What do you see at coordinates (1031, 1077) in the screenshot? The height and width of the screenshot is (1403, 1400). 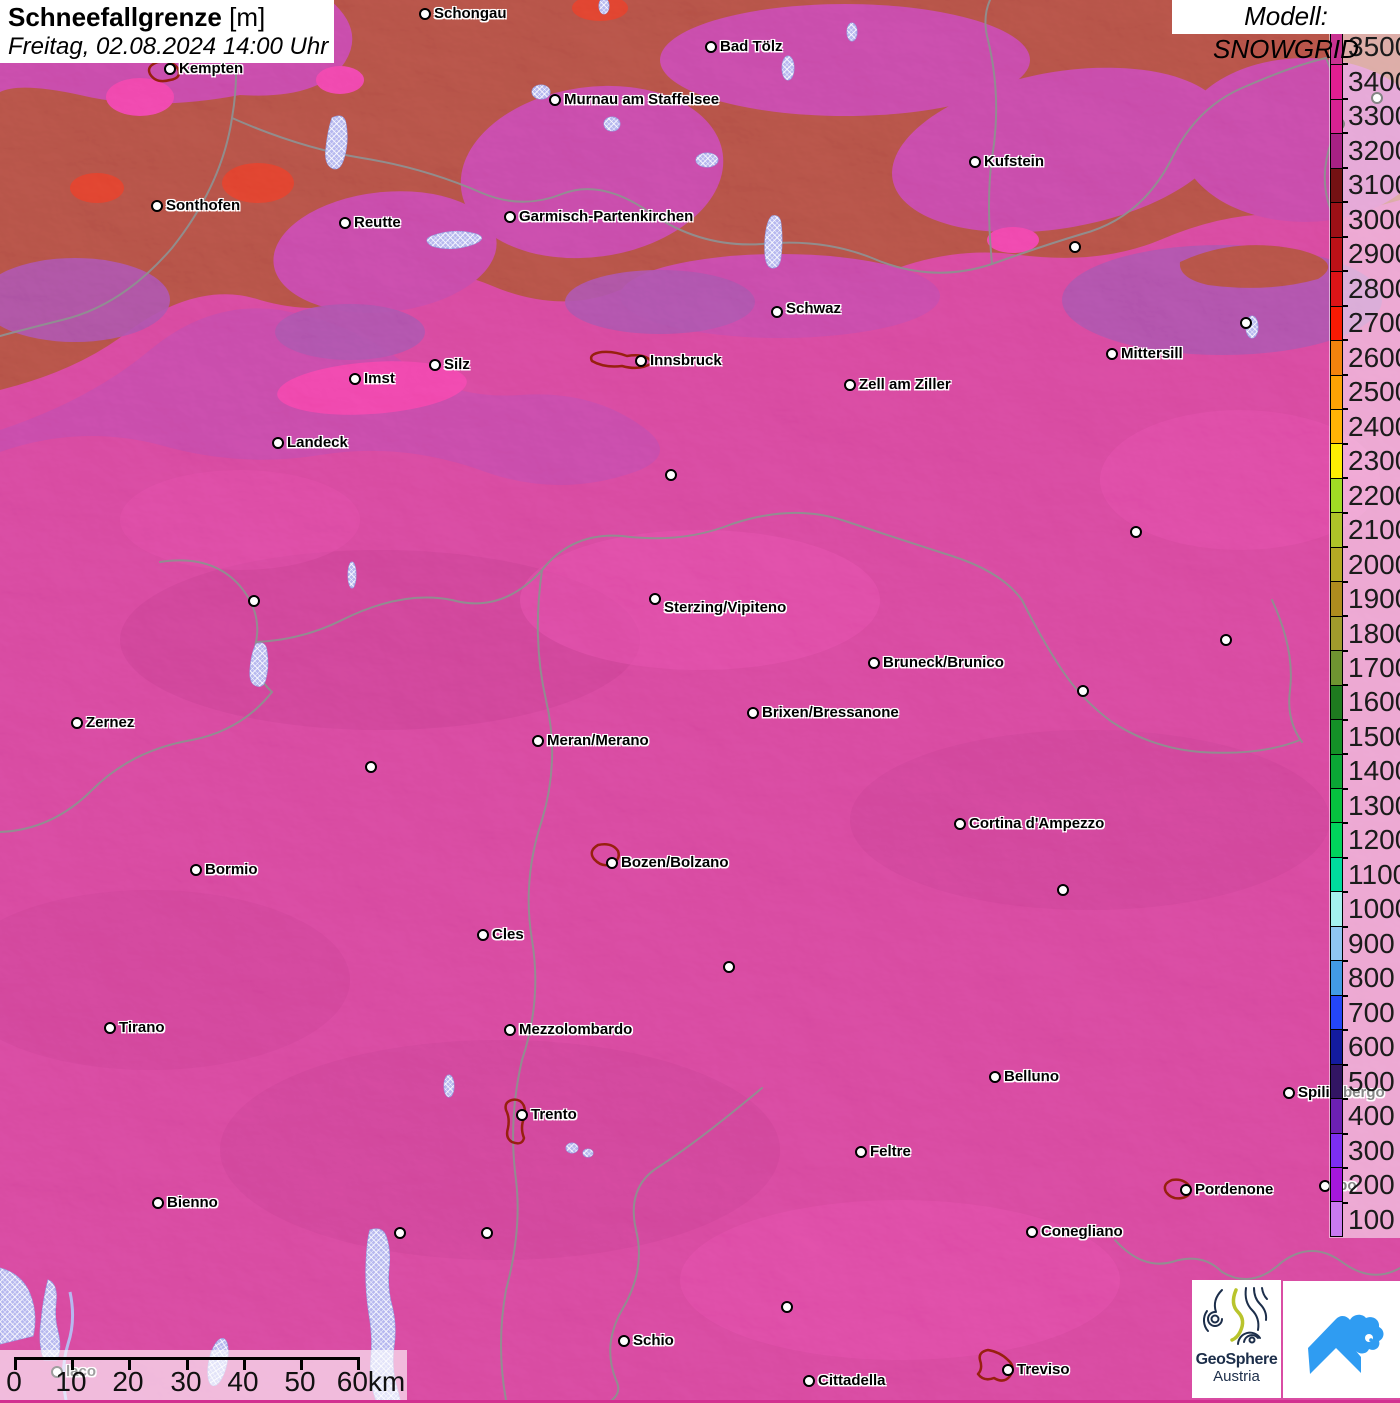 I see `city-label: Belluno` at bounding box center [1031, 1077].